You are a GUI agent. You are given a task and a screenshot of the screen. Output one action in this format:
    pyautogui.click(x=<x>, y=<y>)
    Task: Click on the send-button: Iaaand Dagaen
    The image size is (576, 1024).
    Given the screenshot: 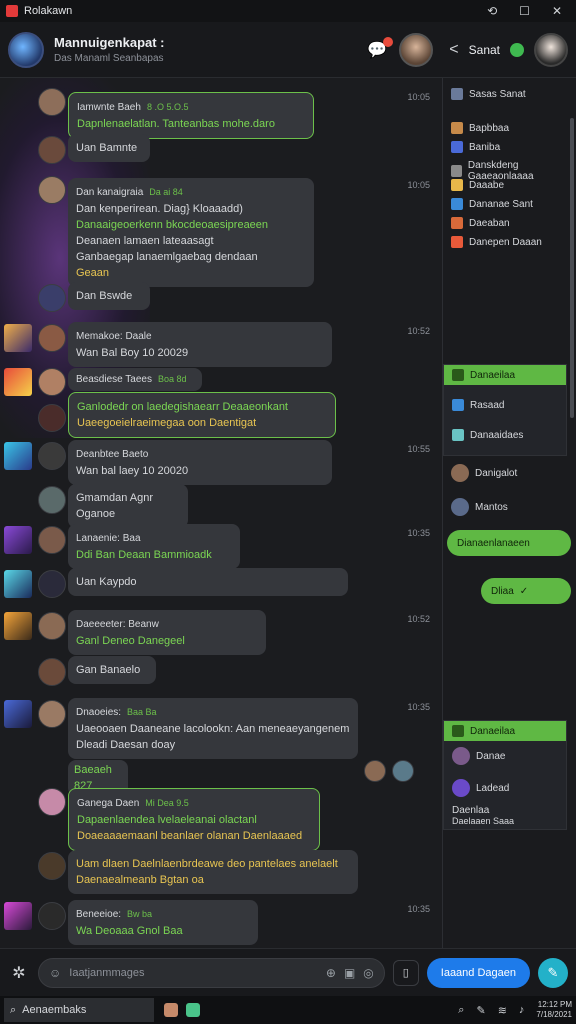 What is the action you would take?
    pyautogui.click(x=478, y=972)
    